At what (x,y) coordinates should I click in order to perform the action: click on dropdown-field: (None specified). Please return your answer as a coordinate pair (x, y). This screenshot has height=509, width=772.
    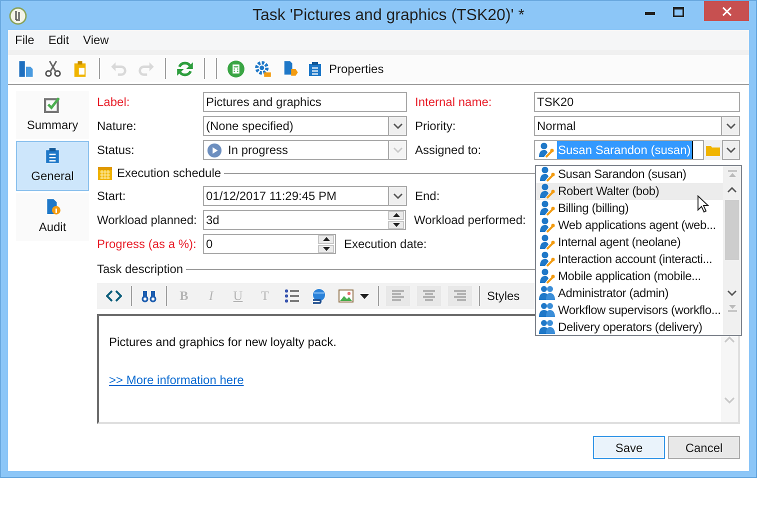
    Looking at the image, I should click on (305, 126).